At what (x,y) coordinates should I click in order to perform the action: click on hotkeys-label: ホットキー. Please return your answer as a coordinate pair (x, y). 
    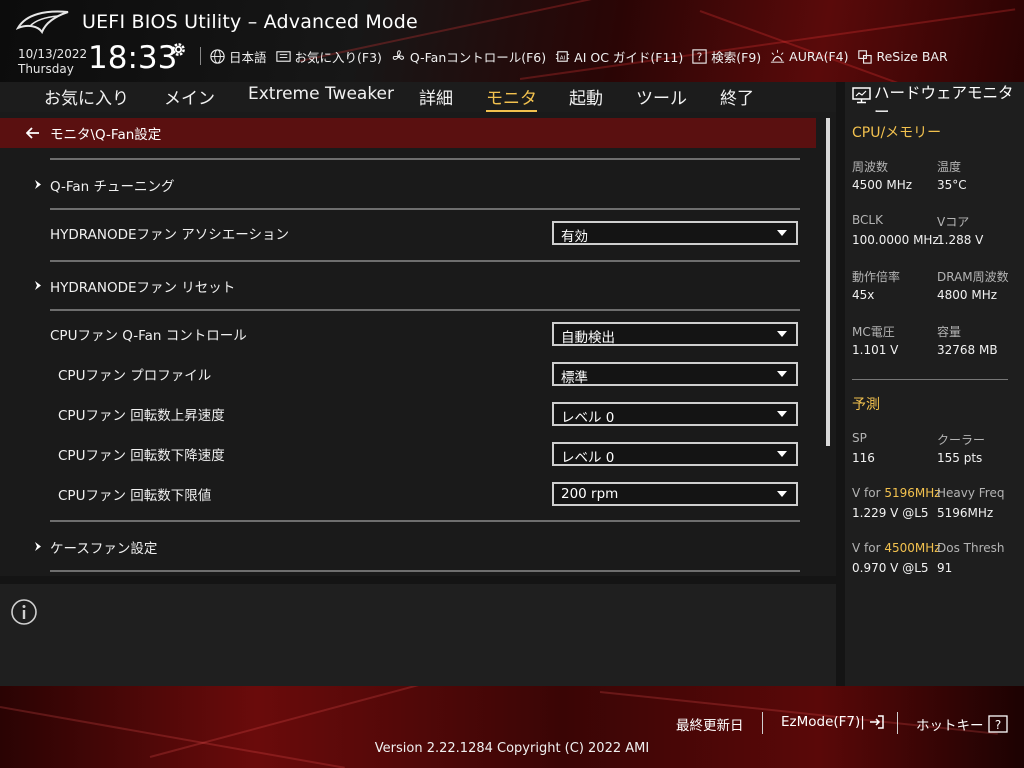
    Looking at the image, I should click on (950, 726).